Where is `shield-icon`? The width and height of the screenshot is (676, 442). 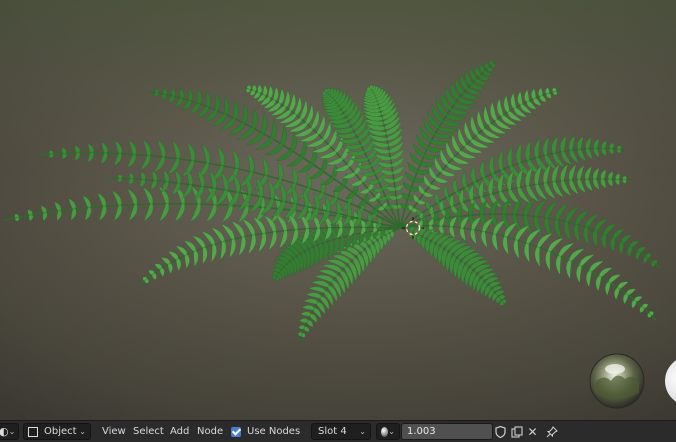
shield-icon is located at coordinates (500, 431).